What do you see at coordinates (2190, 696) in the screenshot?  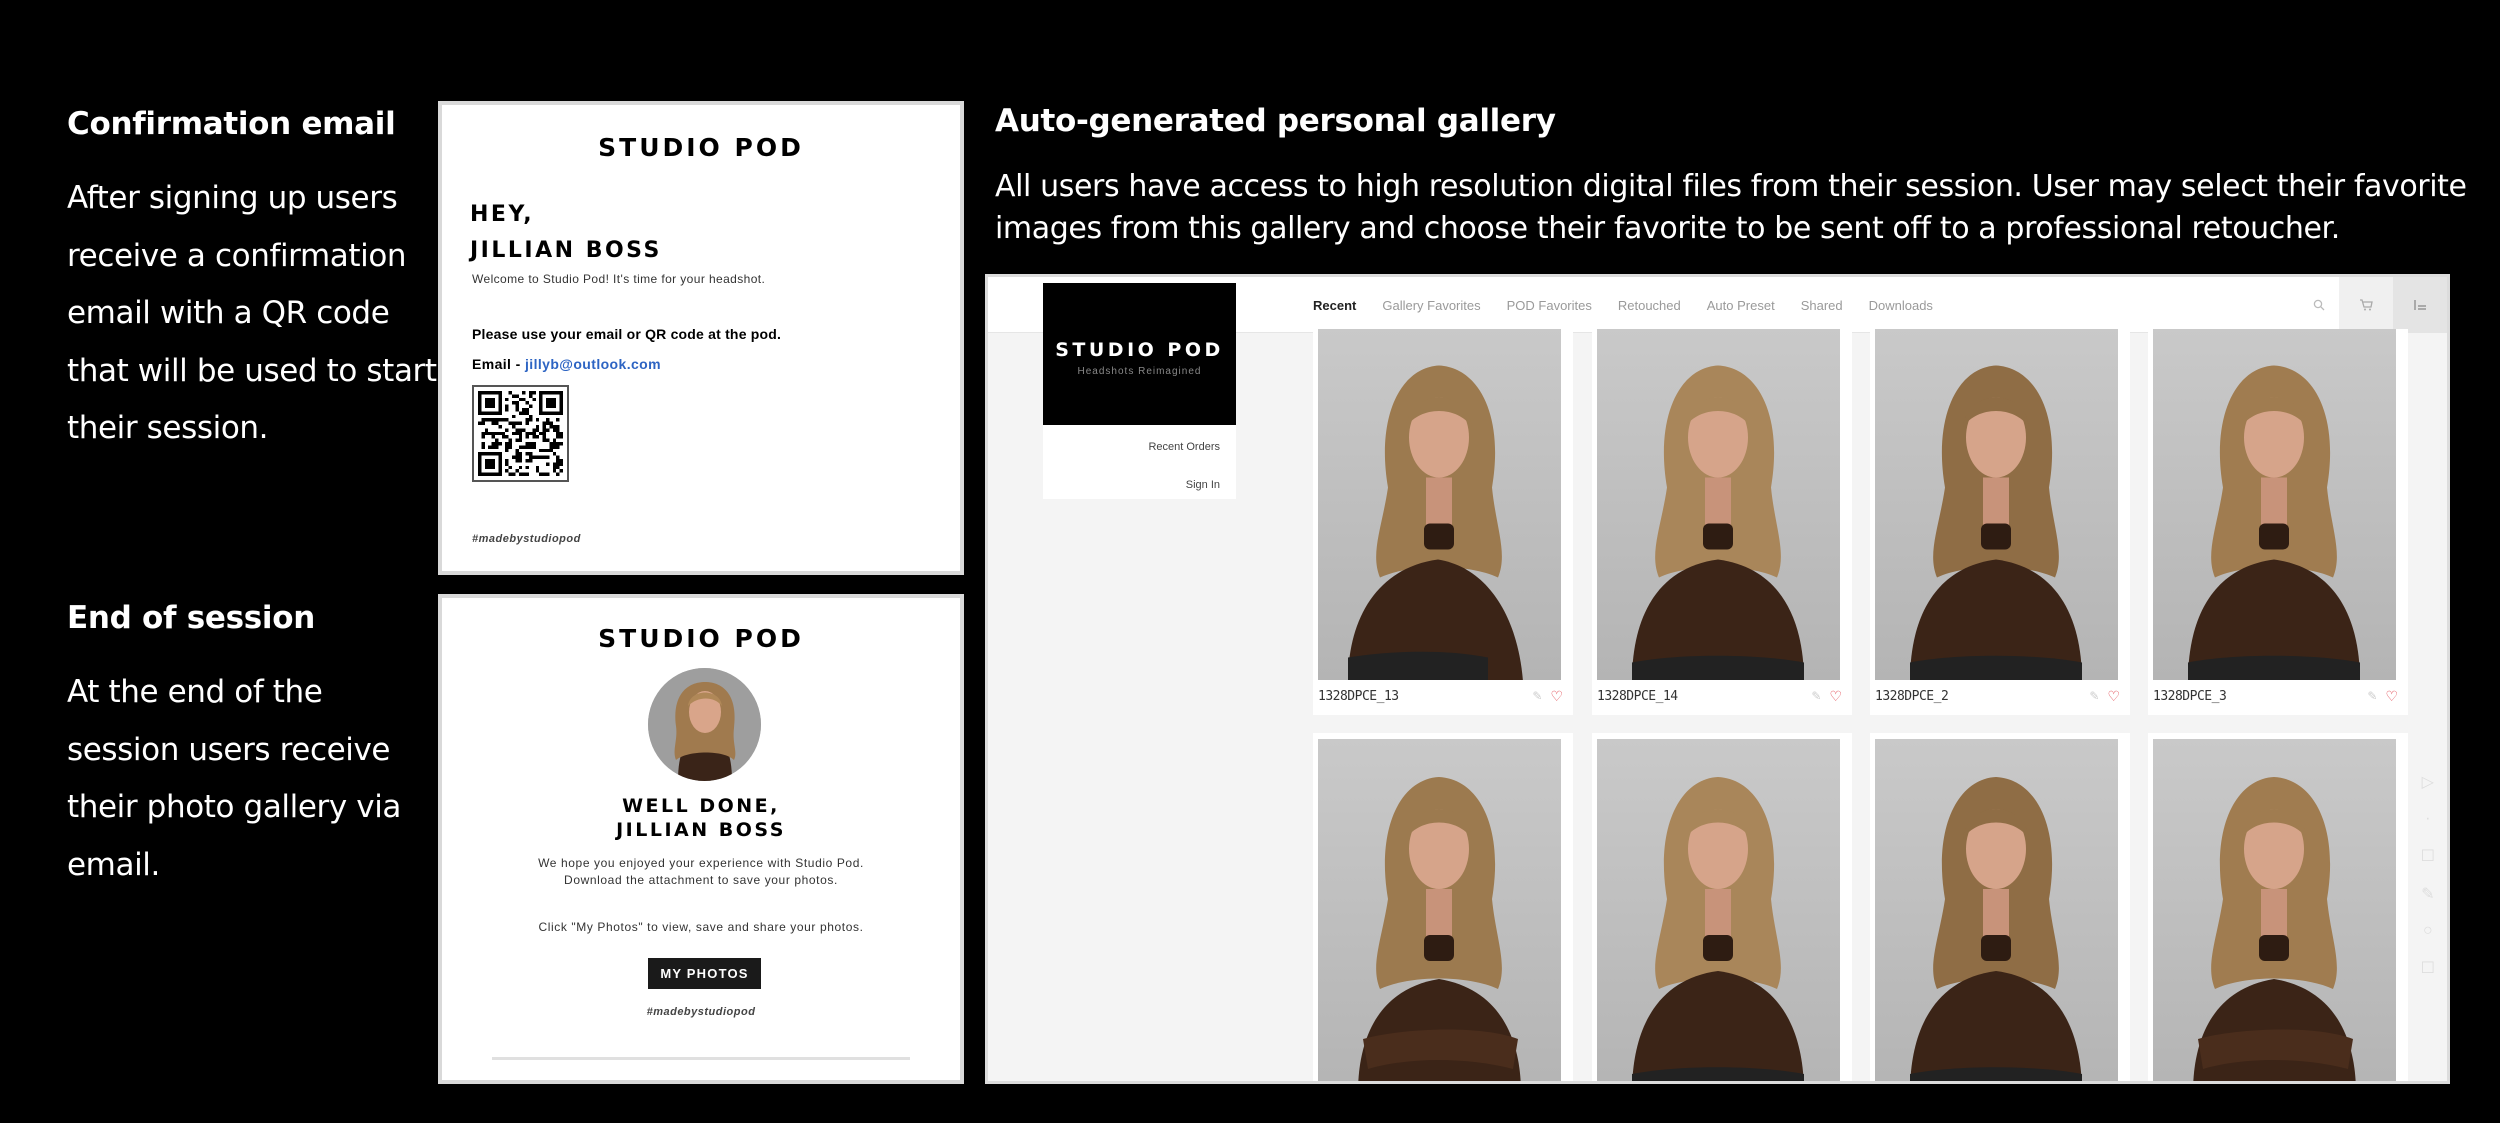 I see `photo-filename: 1328DPCE_3` at bounding box center [2190, 696].